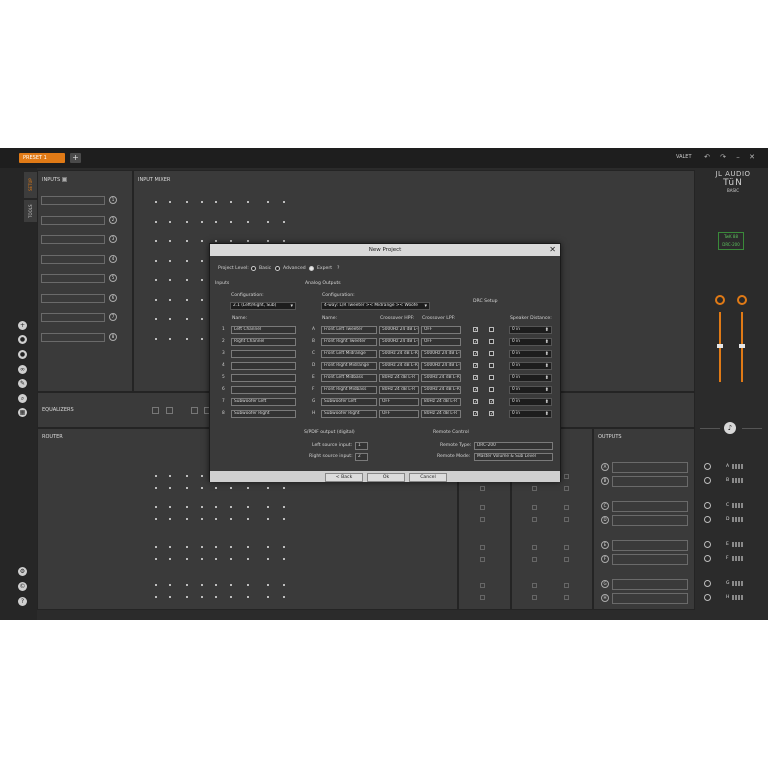 The image size is (768, 768). I want to click on crossover-hpf-field: 500Hz 24 dB L-R, so click(399, 354).